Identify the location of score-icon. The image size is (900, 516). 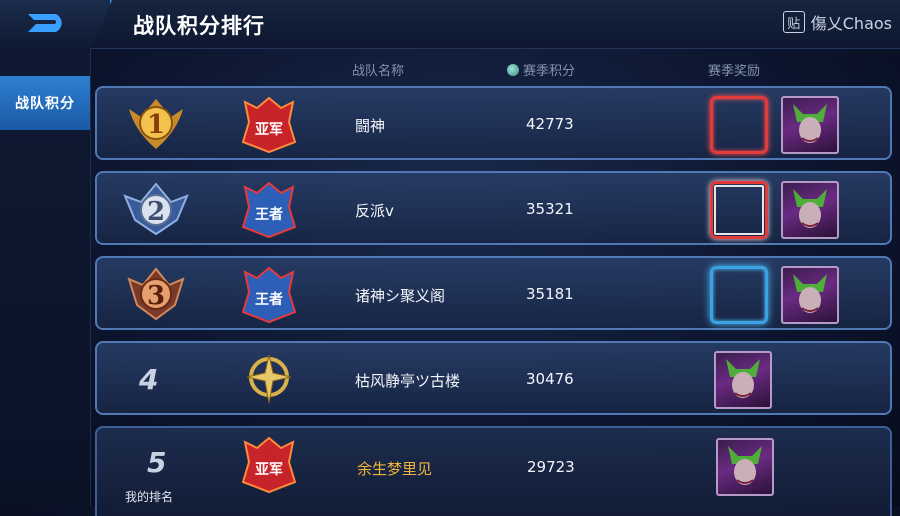
(513, 70).